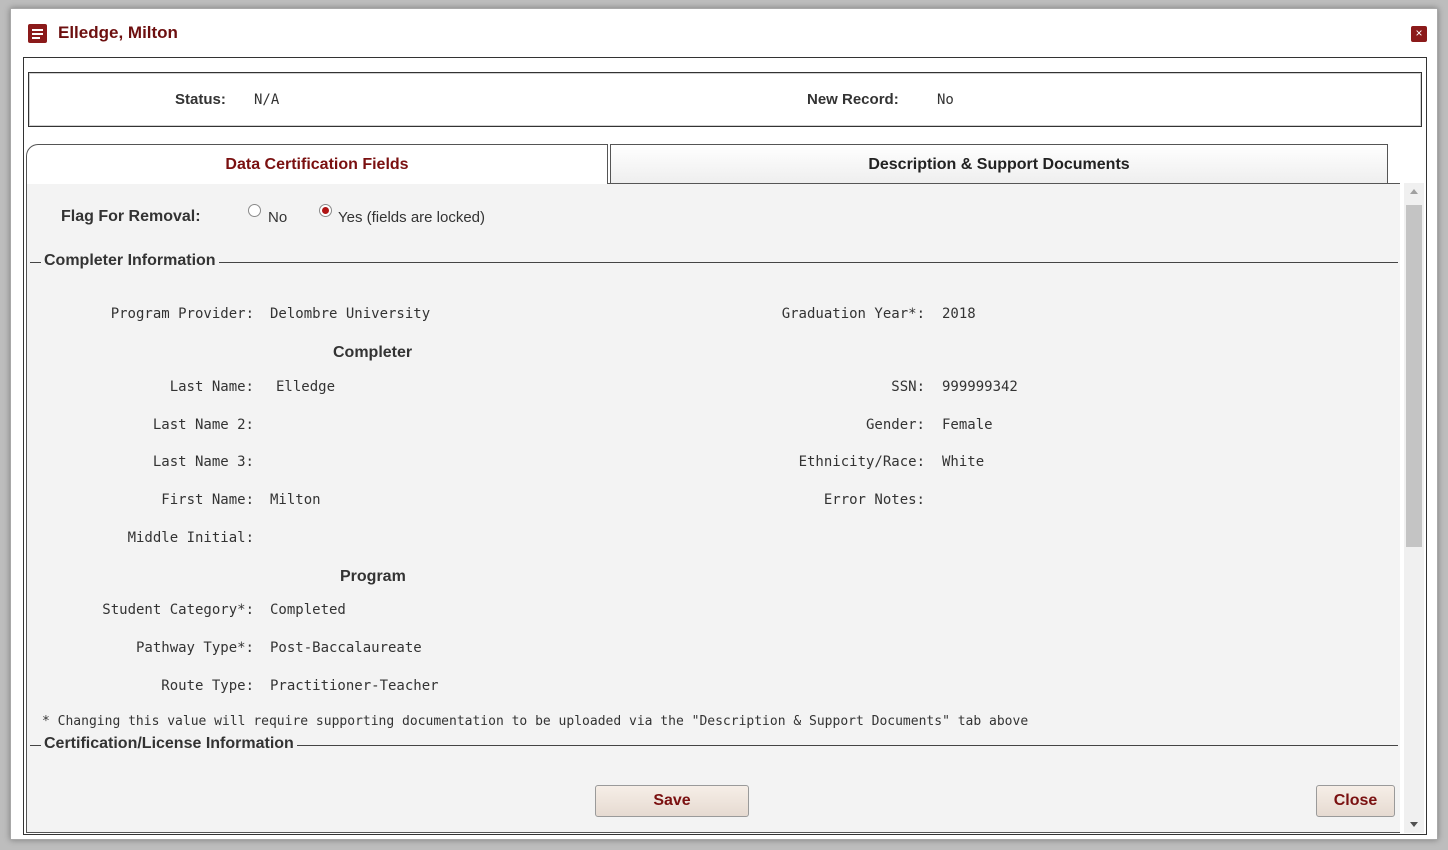 The height and width of the screenshot is (850, 1448). Describe the element at coordinates (278, 217) in the screenshot. I see `flag-no-label: No` at that location.